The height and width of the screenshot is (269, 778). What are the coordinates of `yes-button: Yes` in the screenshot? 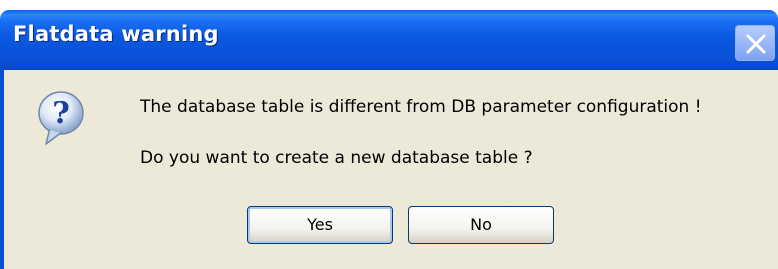 It's located at (320, 225).